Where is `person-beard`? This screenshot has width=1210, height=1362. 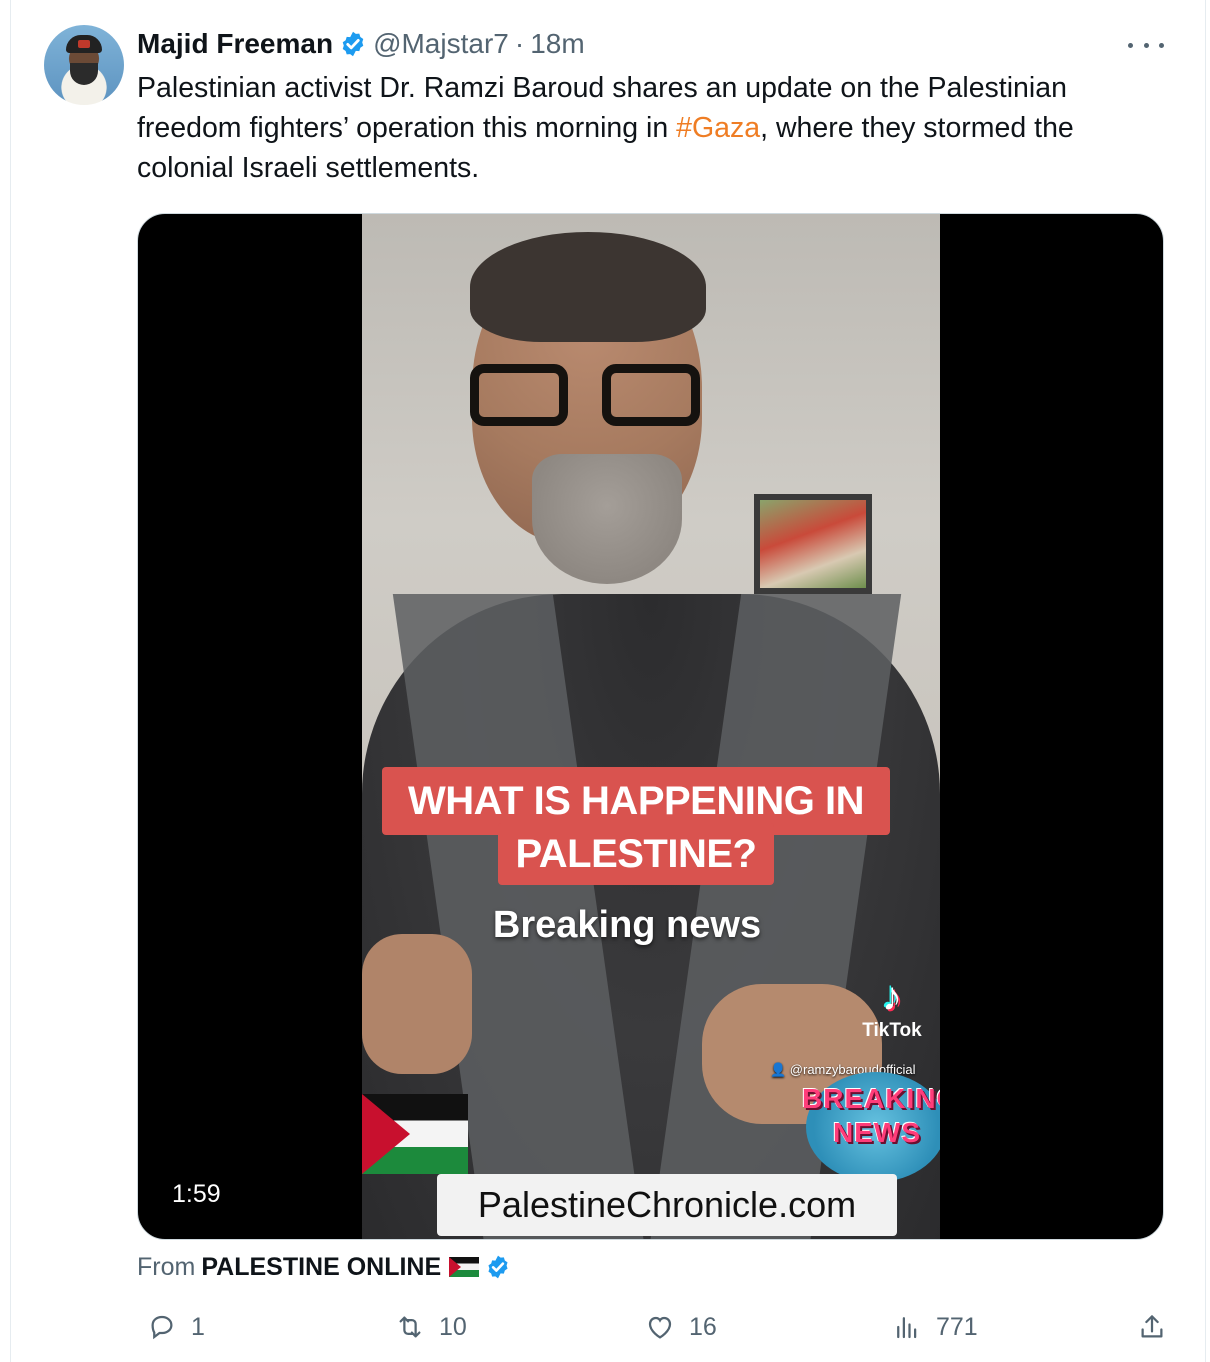 person-beard is located at coordinates (607, 519).